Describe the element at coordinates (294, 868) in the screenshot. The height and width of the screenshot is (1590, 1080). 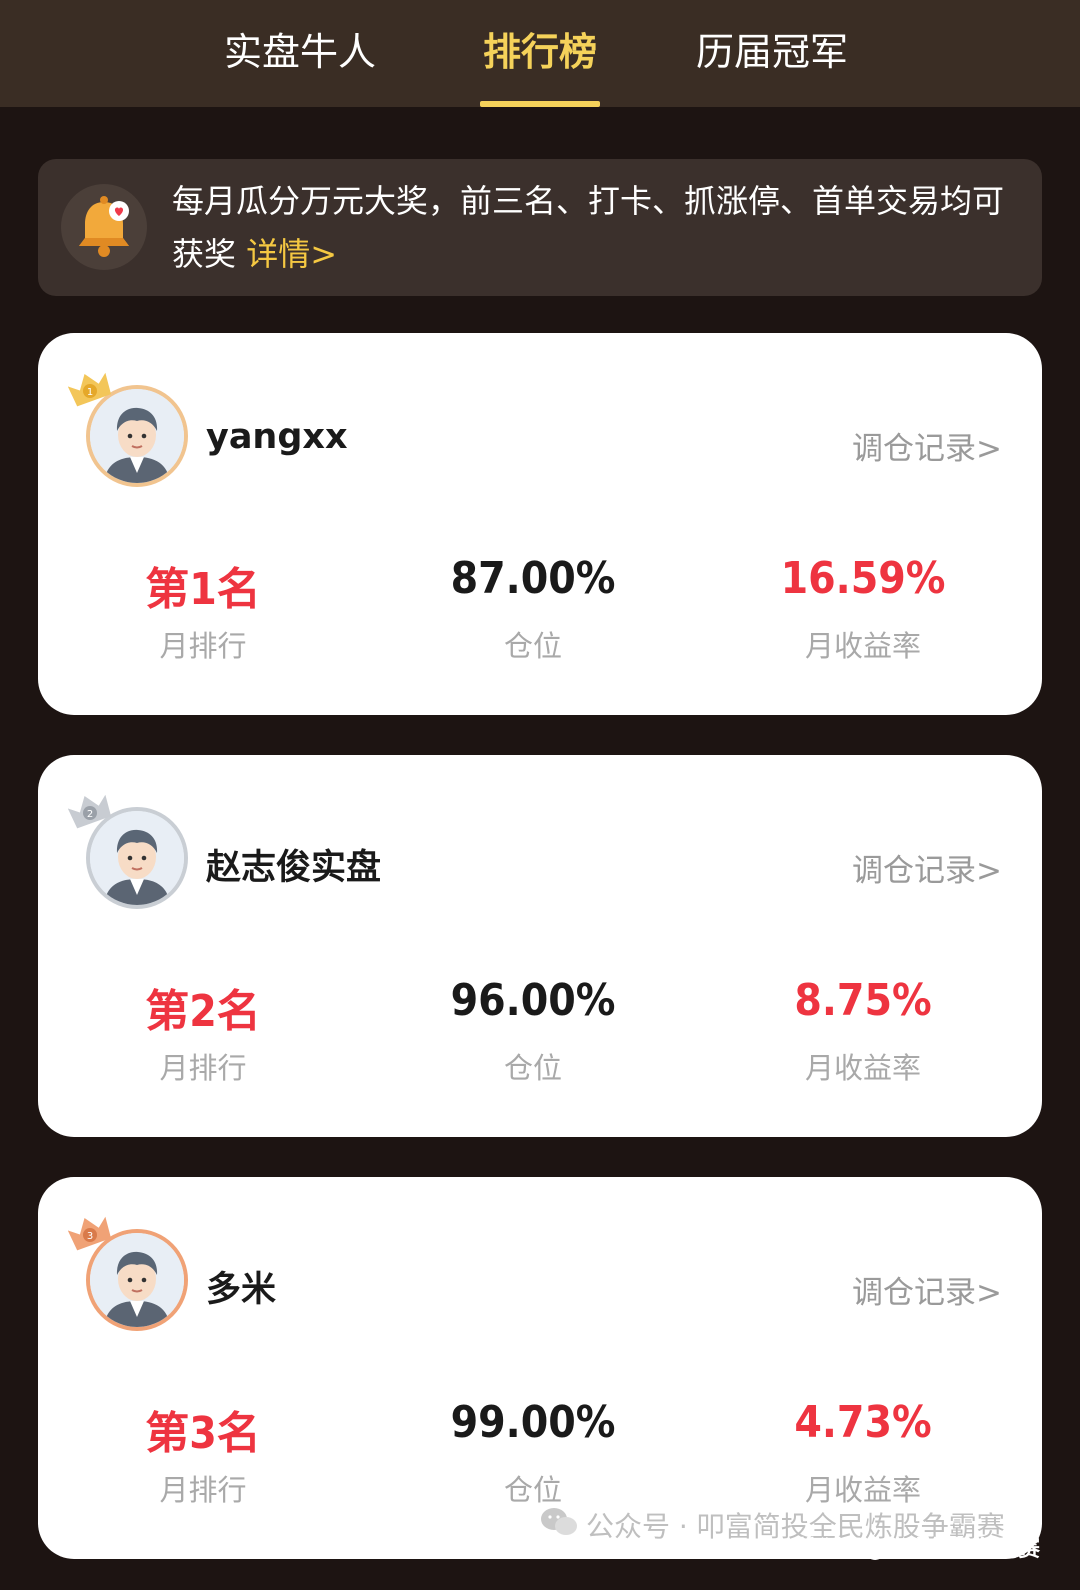
I see `username: 赵志俊实盘` at that location.